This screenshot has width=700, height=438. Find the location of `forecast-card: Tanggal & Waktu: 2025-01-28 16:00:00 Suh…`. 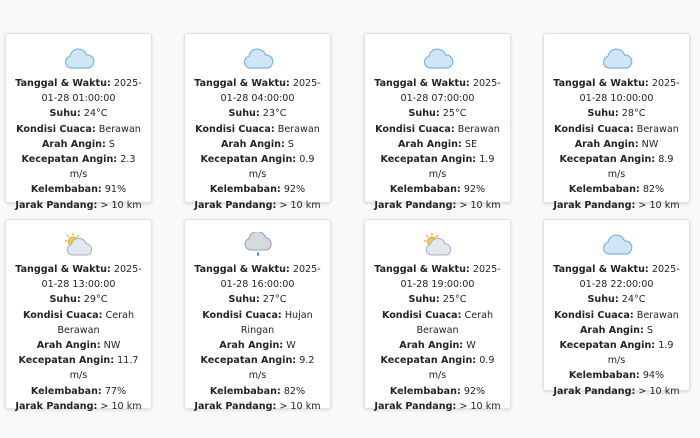

forecast-card: Tanggal & Waktu: 2025-01-28 16:00:00 Suh… is located at coordinates (257, 315).